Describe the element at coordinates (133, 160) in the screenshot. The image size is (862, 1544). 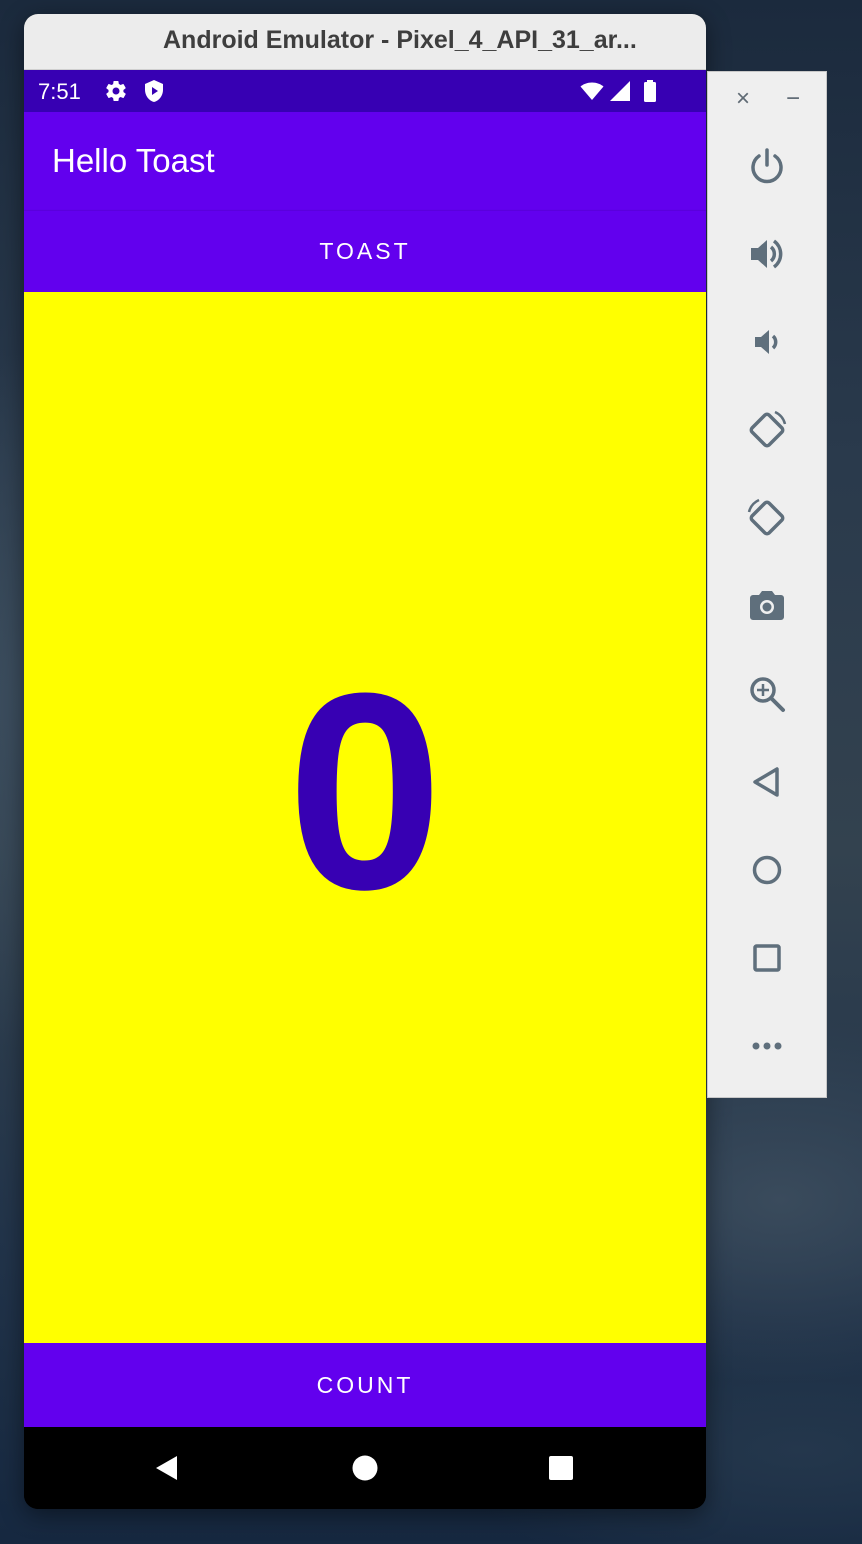
I see `app-title: Hello Toast` at that location.